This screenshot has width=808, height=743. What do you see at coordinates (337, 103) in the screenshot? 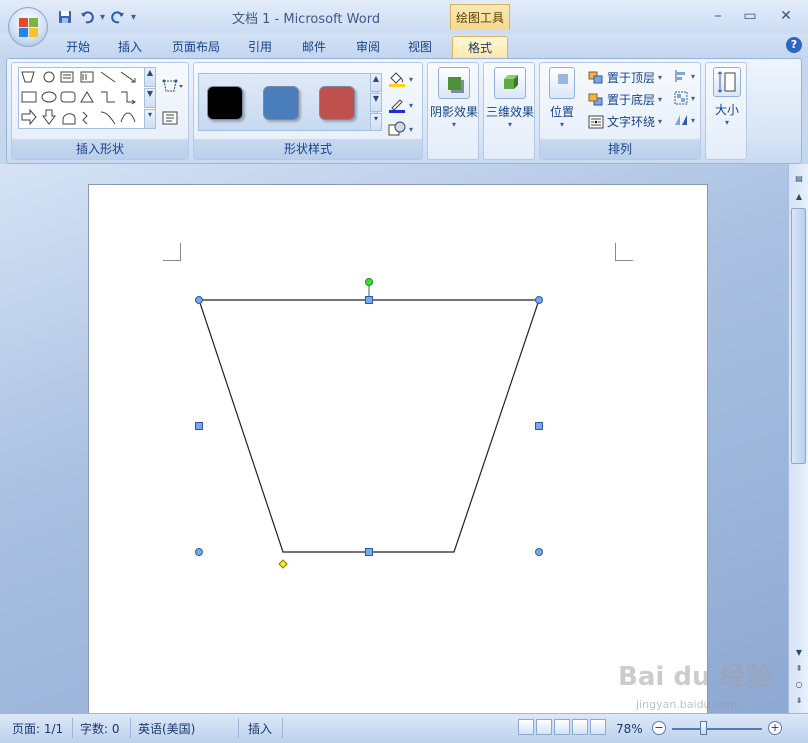
I see `style-swatch-red` at bounding box center [337, 103].